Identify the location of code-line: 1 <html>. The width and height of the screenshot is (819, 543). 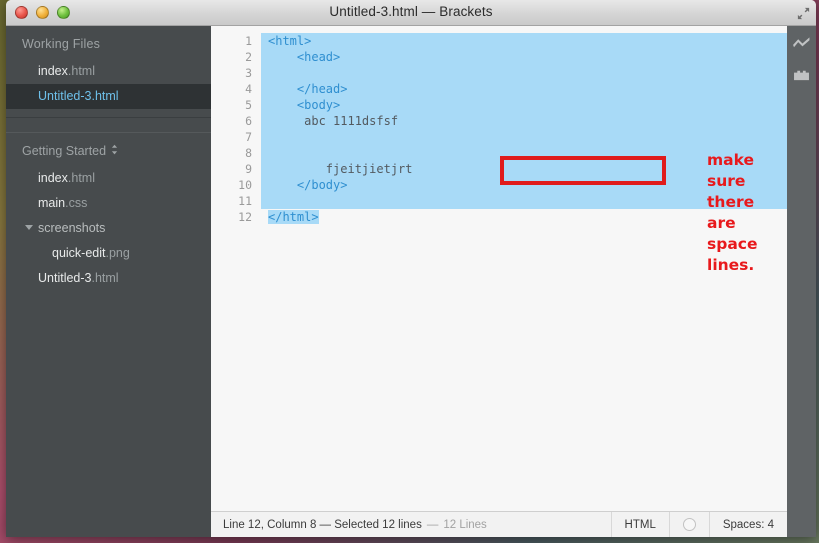
(499, 41).